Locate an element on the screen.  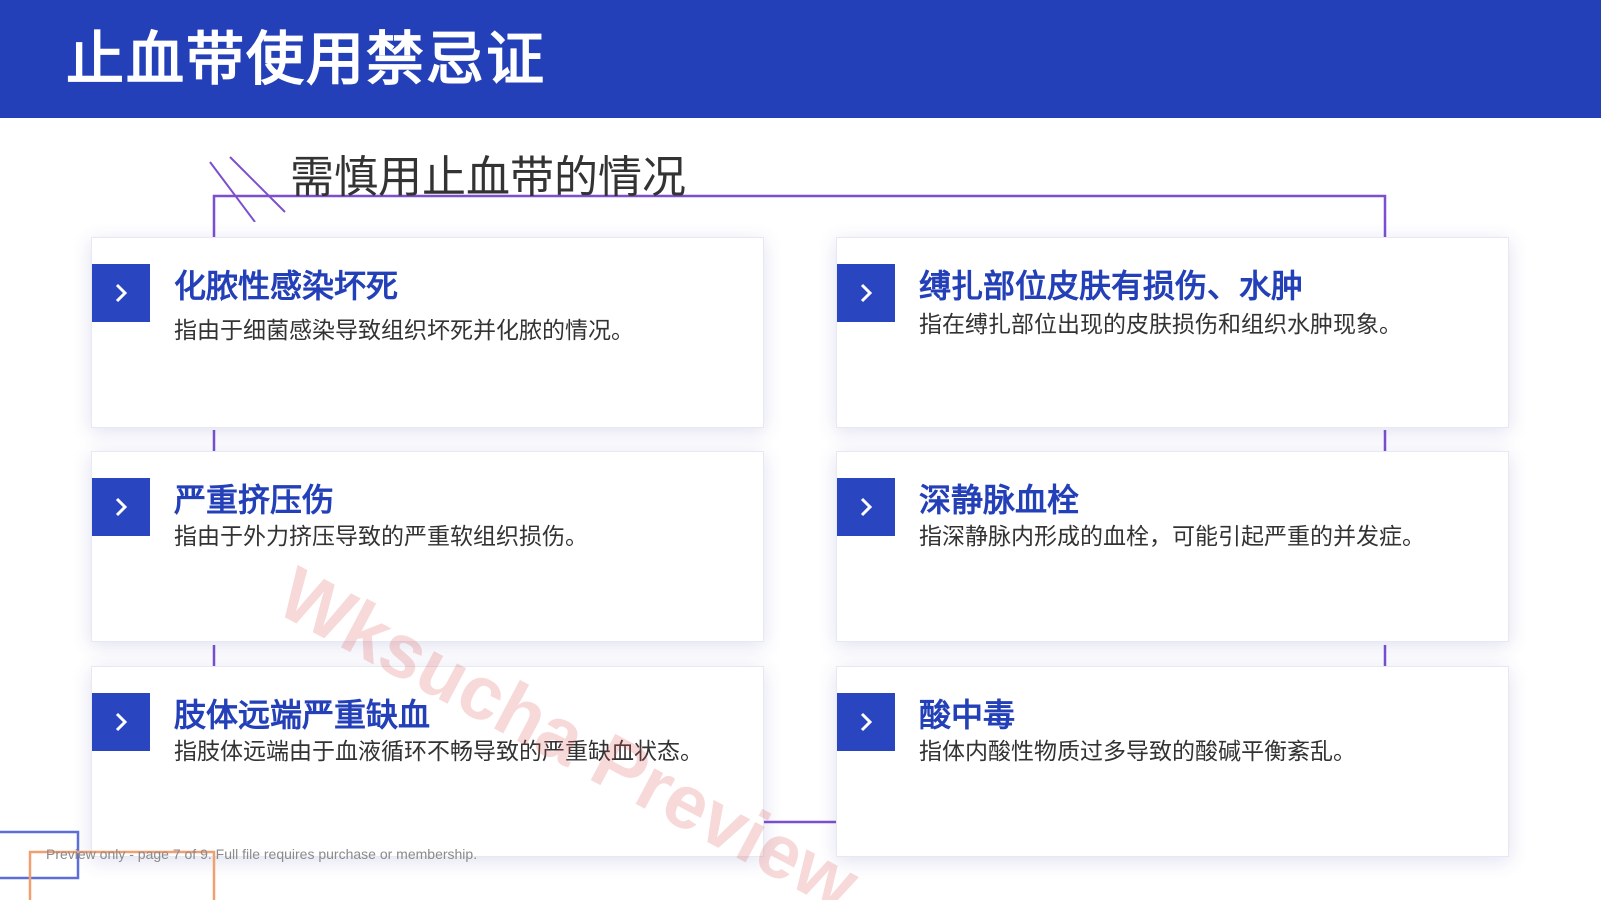
header-bar: 止血带使用禁忌证 is located at coordinates (800, 59).